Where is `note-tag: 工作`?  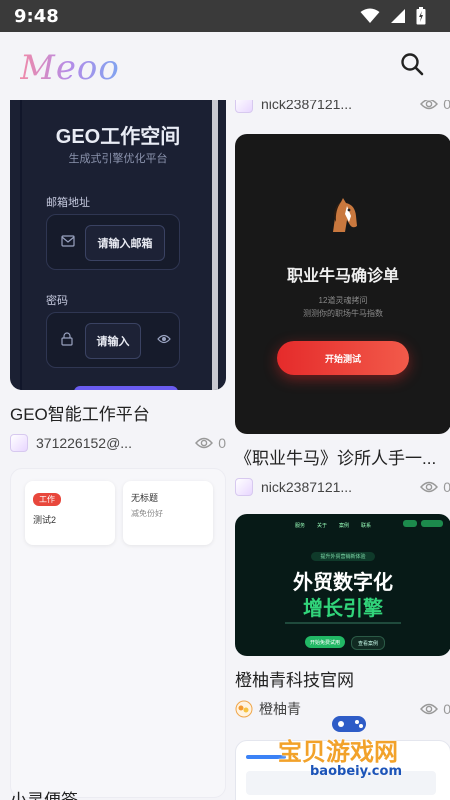 note-tag: 工作 is located at coordinates (47, 499).